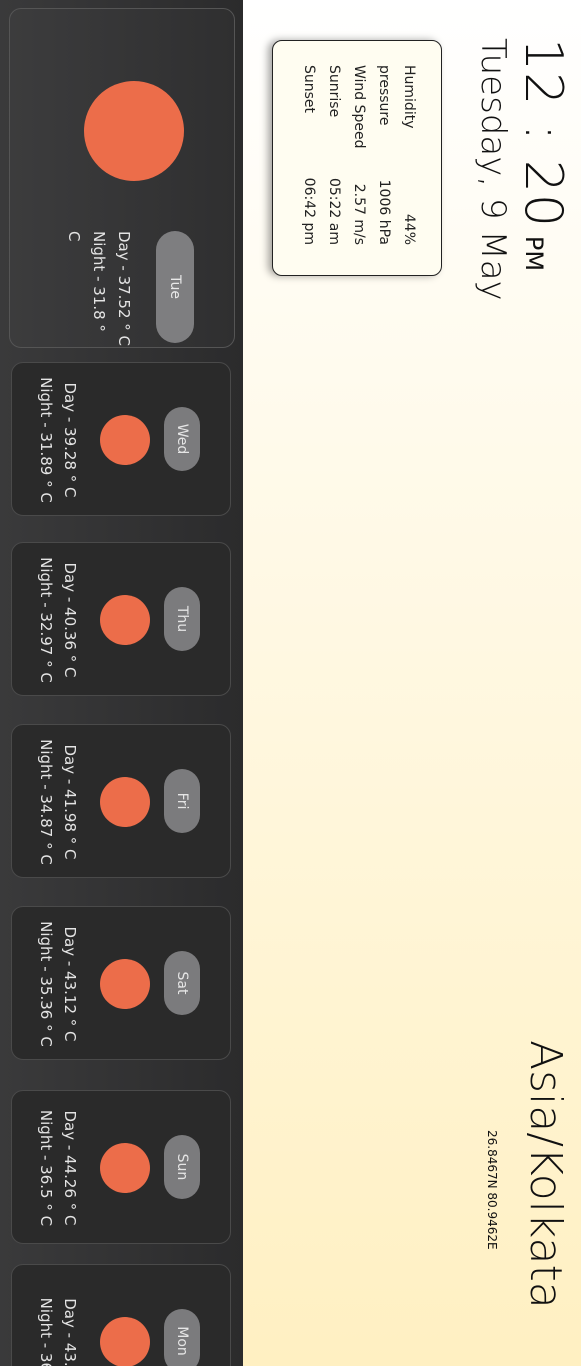 The height and width of the screenshot is (1366, 581). I want to click on forecast-card-fri: Fri Day - 41.98 ° C Night - 34.87 ° C, so click(121, 801).